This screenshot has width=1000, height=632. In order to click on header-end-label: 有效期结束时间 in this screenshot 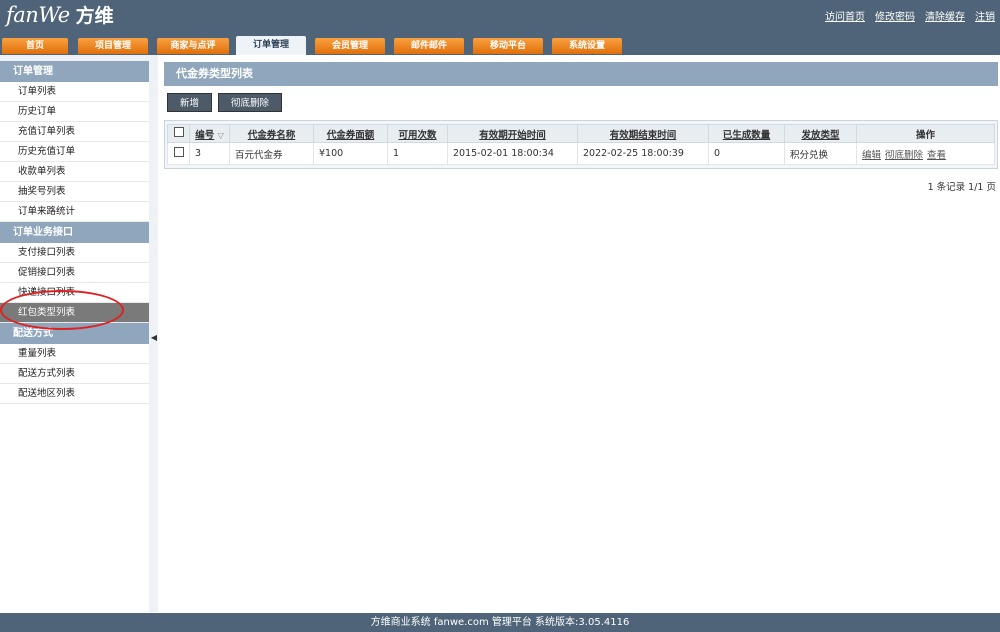, I will do `click(643, 135)`.